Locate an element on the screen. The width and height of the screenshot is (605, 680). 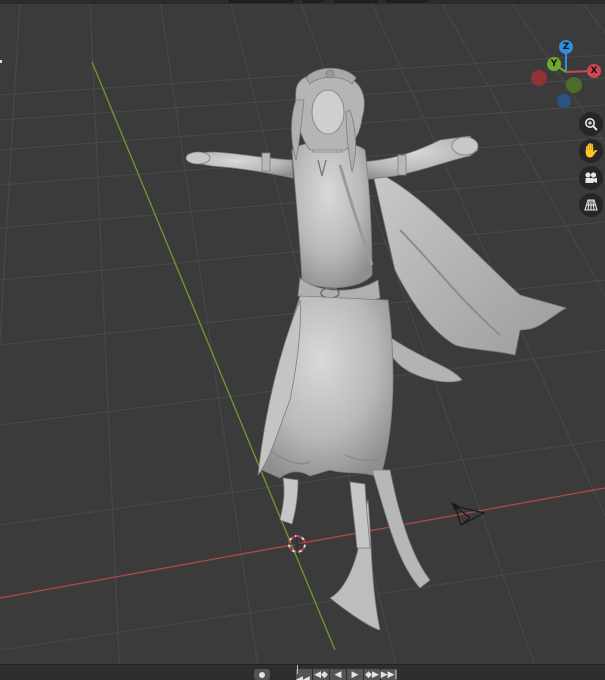
viewport-header is located at coordinates (302, 2).